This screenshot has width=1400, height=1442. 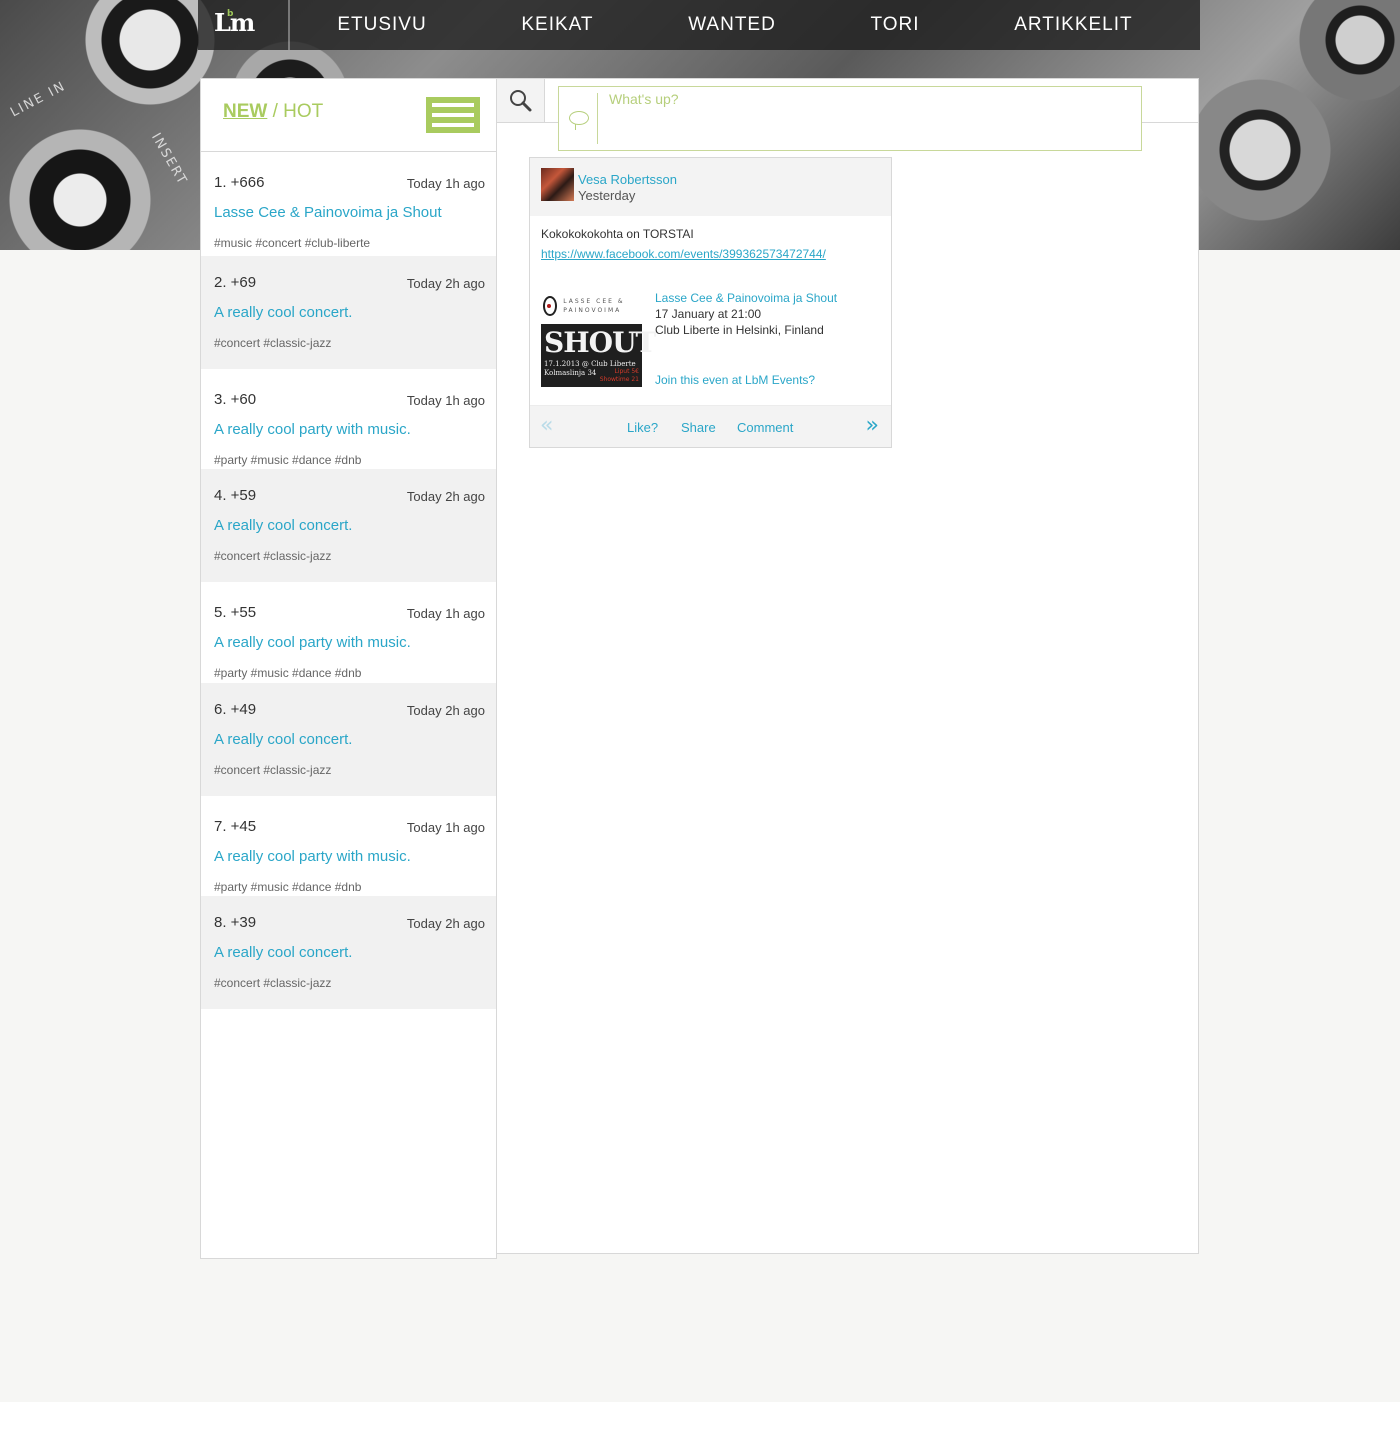 I want to click on nav-items: ETUSIVU KEIKAT WANTED TORI ARTIKKELIT, so click(x=745, y=25).